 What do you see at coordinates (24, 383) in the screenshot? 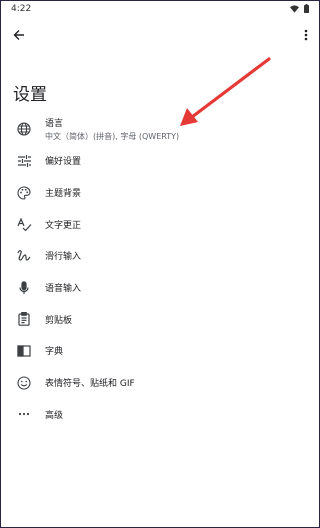
I see `emoji-icon` at bounding box center [24, 383].